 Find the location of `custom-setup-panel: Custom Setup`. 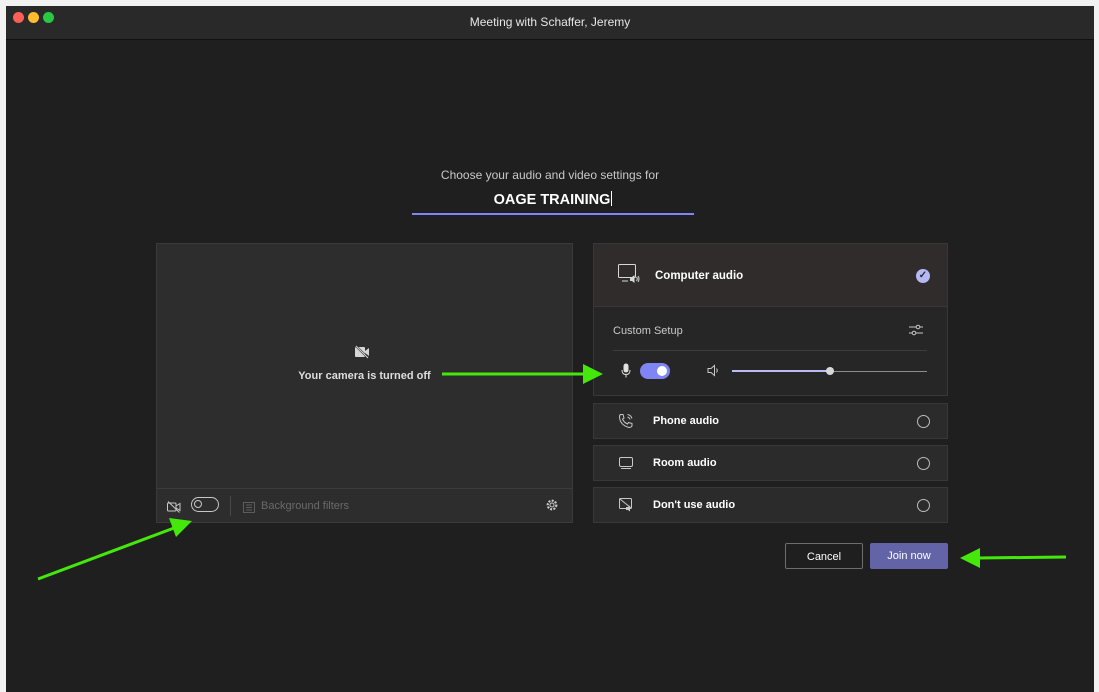

custom-setup-panel: Custom Setup is located at coordinates (770, 351).